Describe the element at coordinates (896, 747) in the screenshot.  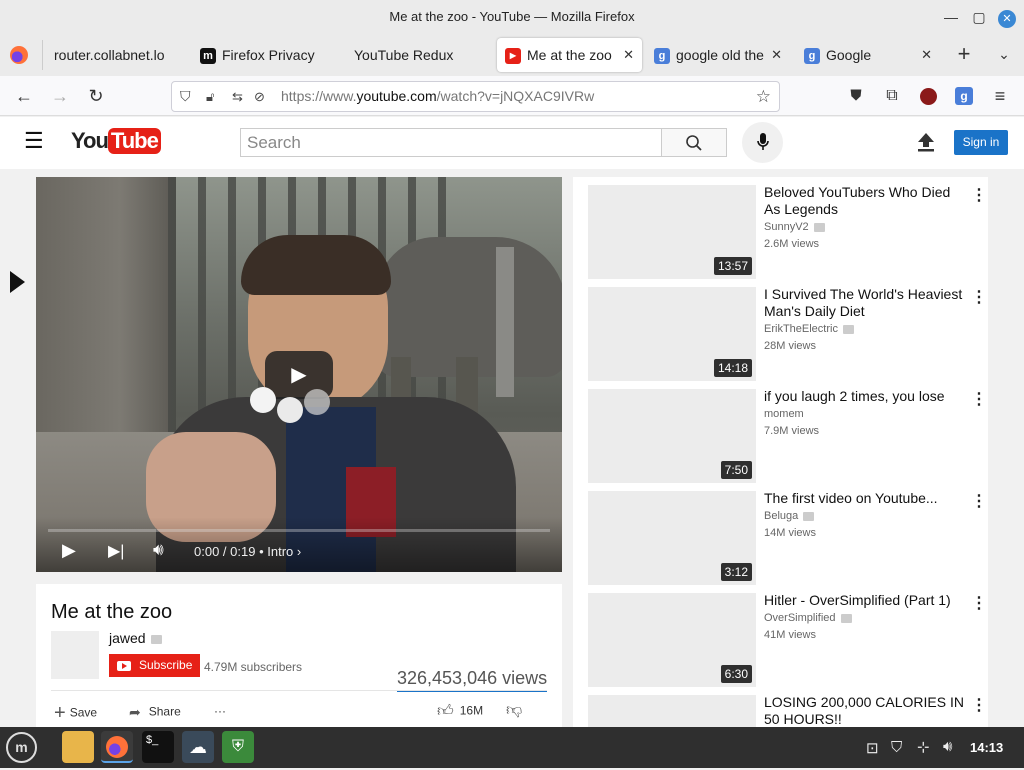
I see `shield-tray-icon: ⛉` at that location.